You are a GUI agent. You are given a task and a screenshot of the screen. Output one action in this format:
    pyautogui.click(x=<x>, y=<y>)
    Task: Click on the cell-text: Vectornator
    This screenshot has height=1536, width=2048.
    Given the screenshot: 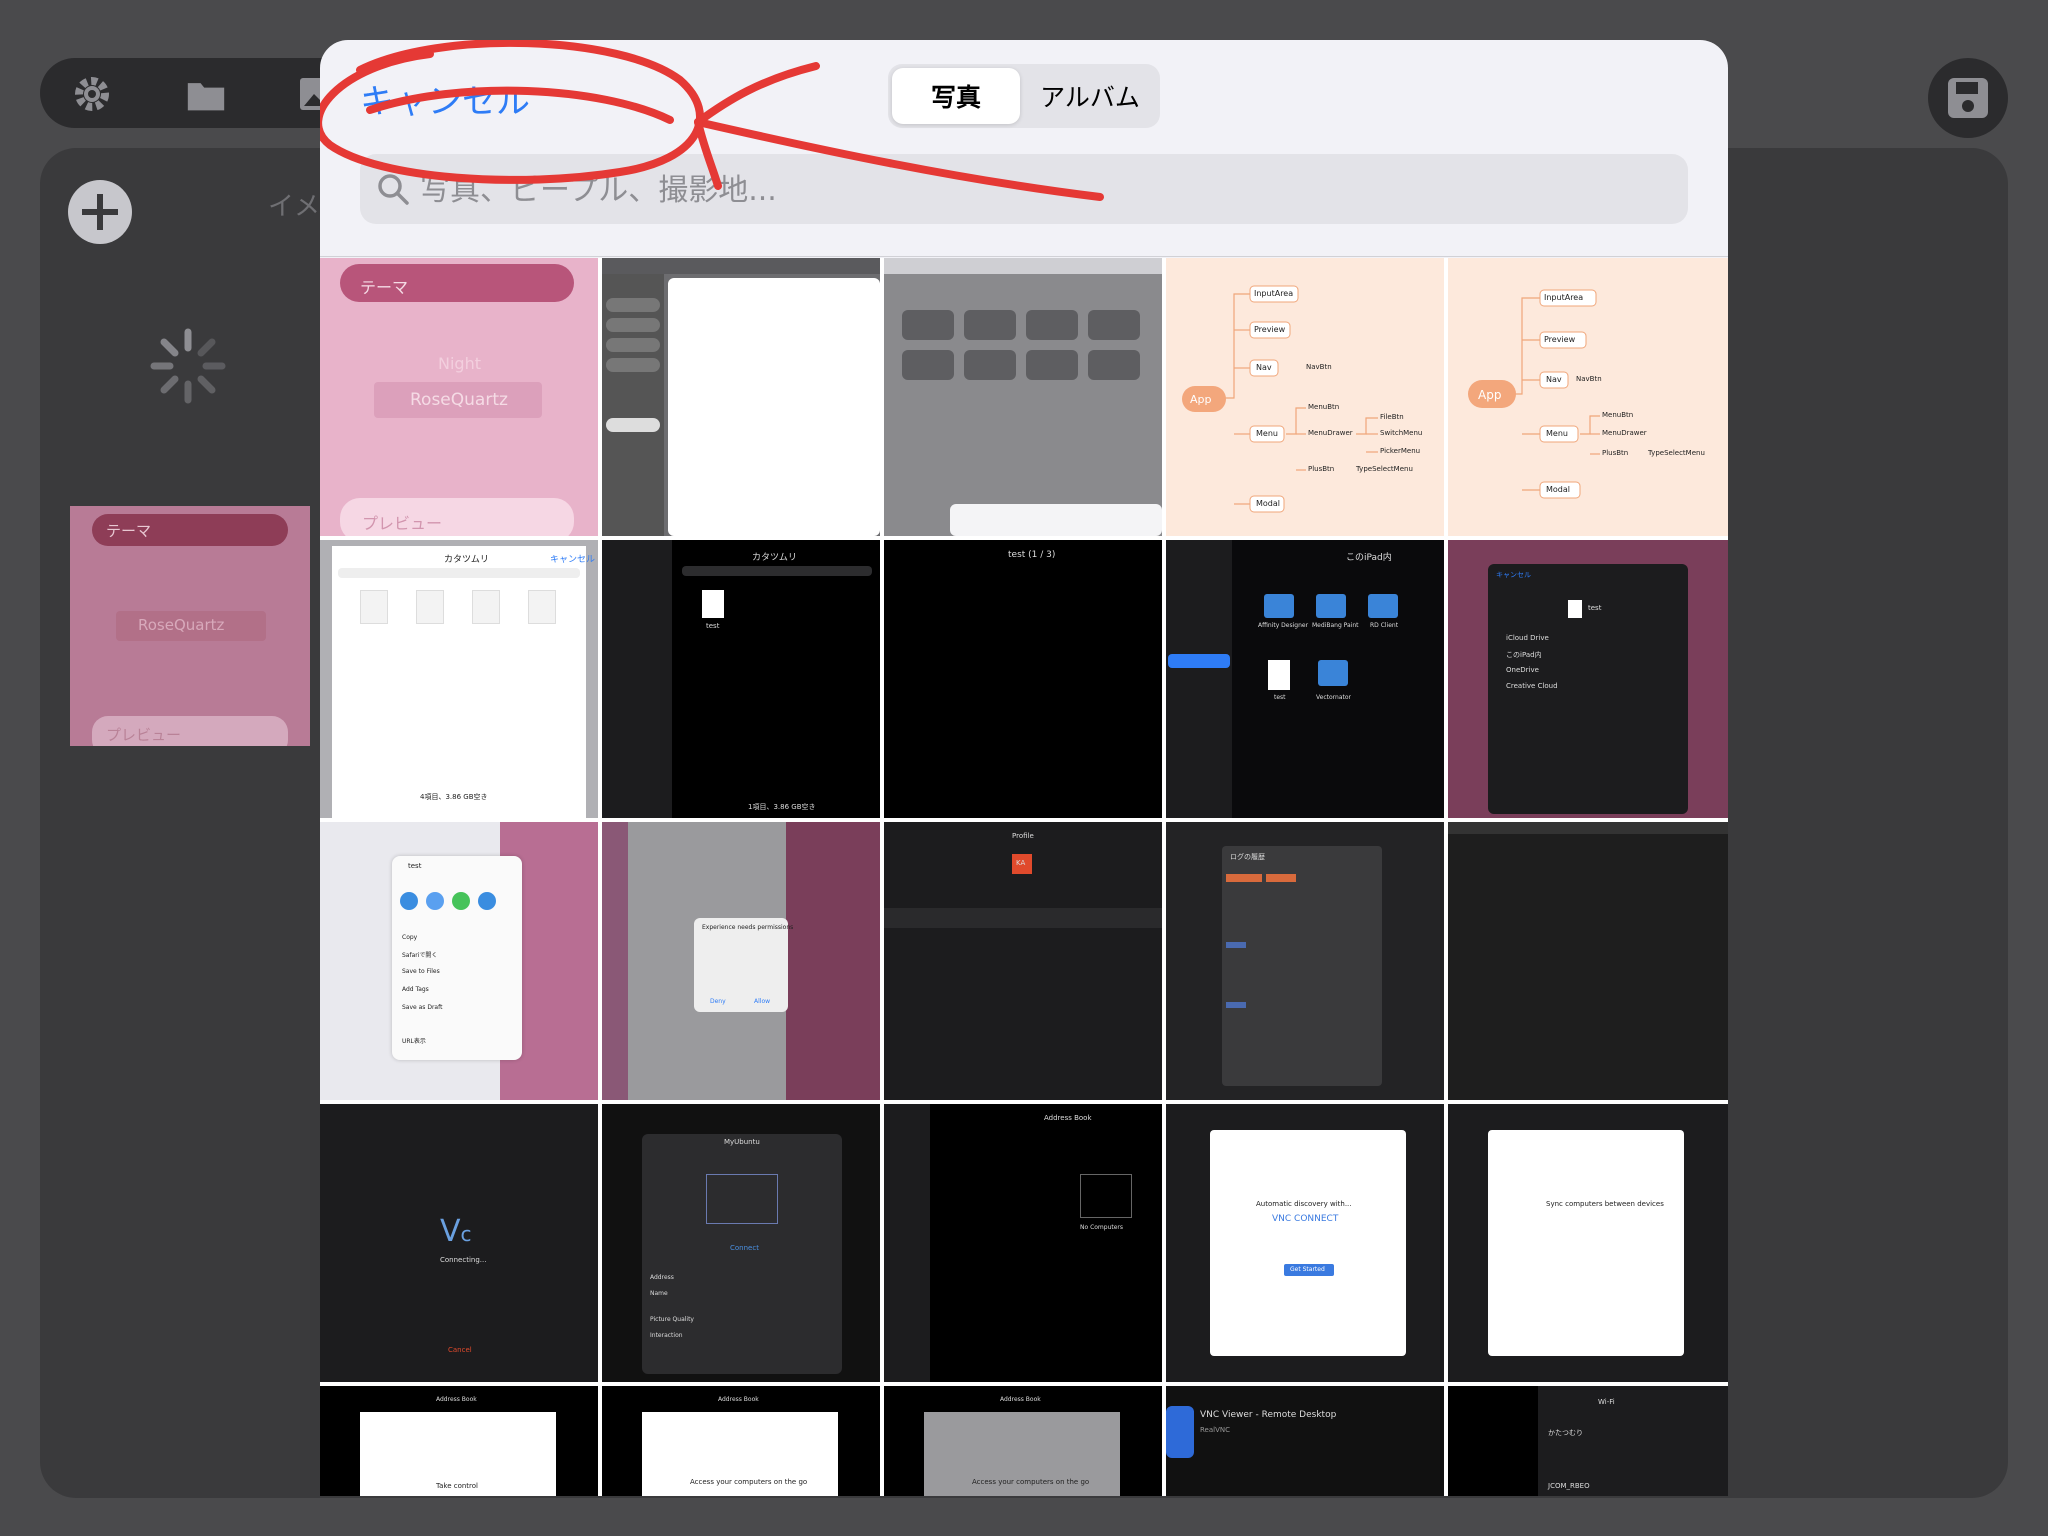 What is the action you would take?
    pyautogui.click(x=1333, y=697)
    